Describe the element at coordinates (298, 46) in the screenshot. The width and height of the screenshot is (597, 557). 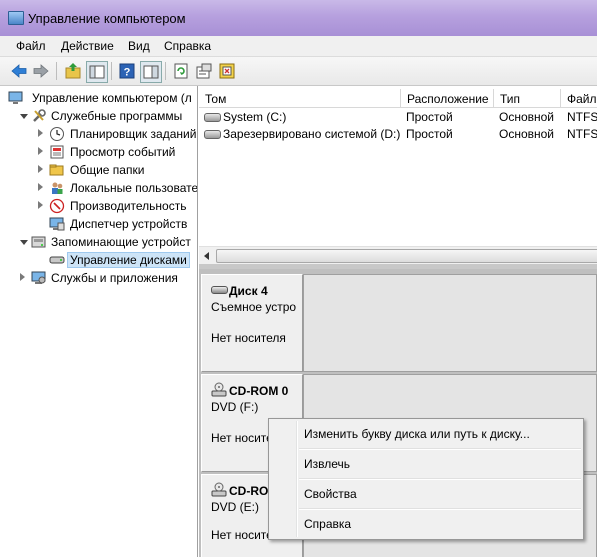
I see `menu-bar: Файл Действие Вид Справка` at that location.